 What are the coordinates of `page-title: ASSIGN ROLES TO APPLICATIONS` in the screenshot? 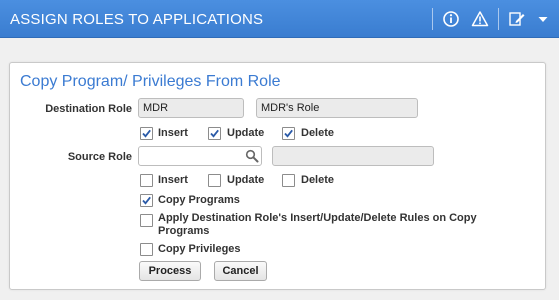 It's located at (137, 19).